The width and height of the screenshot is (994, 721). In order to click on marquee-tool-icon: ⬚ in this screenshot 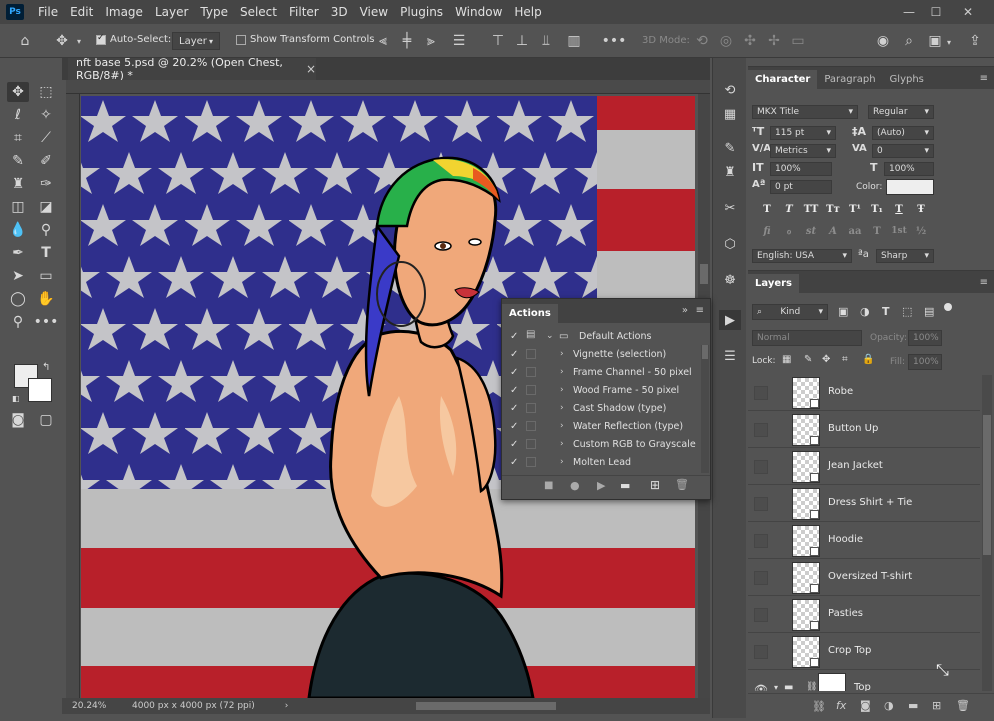, I will do `click(46, 92)`.